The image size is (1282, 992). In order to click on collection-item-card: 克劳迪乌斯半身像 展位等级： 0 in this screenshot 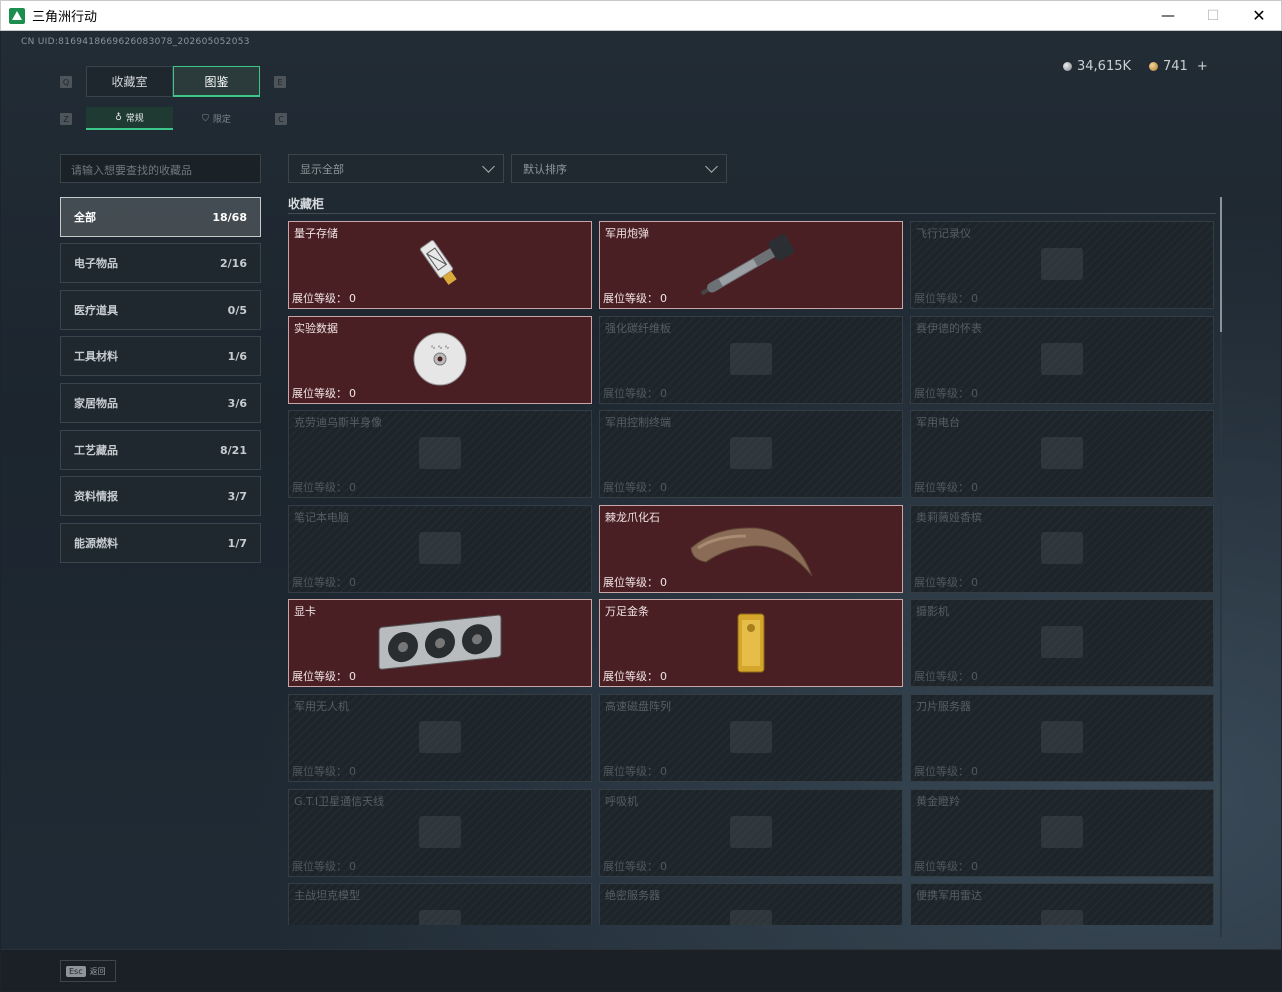, I will do `click(440, 454)`.